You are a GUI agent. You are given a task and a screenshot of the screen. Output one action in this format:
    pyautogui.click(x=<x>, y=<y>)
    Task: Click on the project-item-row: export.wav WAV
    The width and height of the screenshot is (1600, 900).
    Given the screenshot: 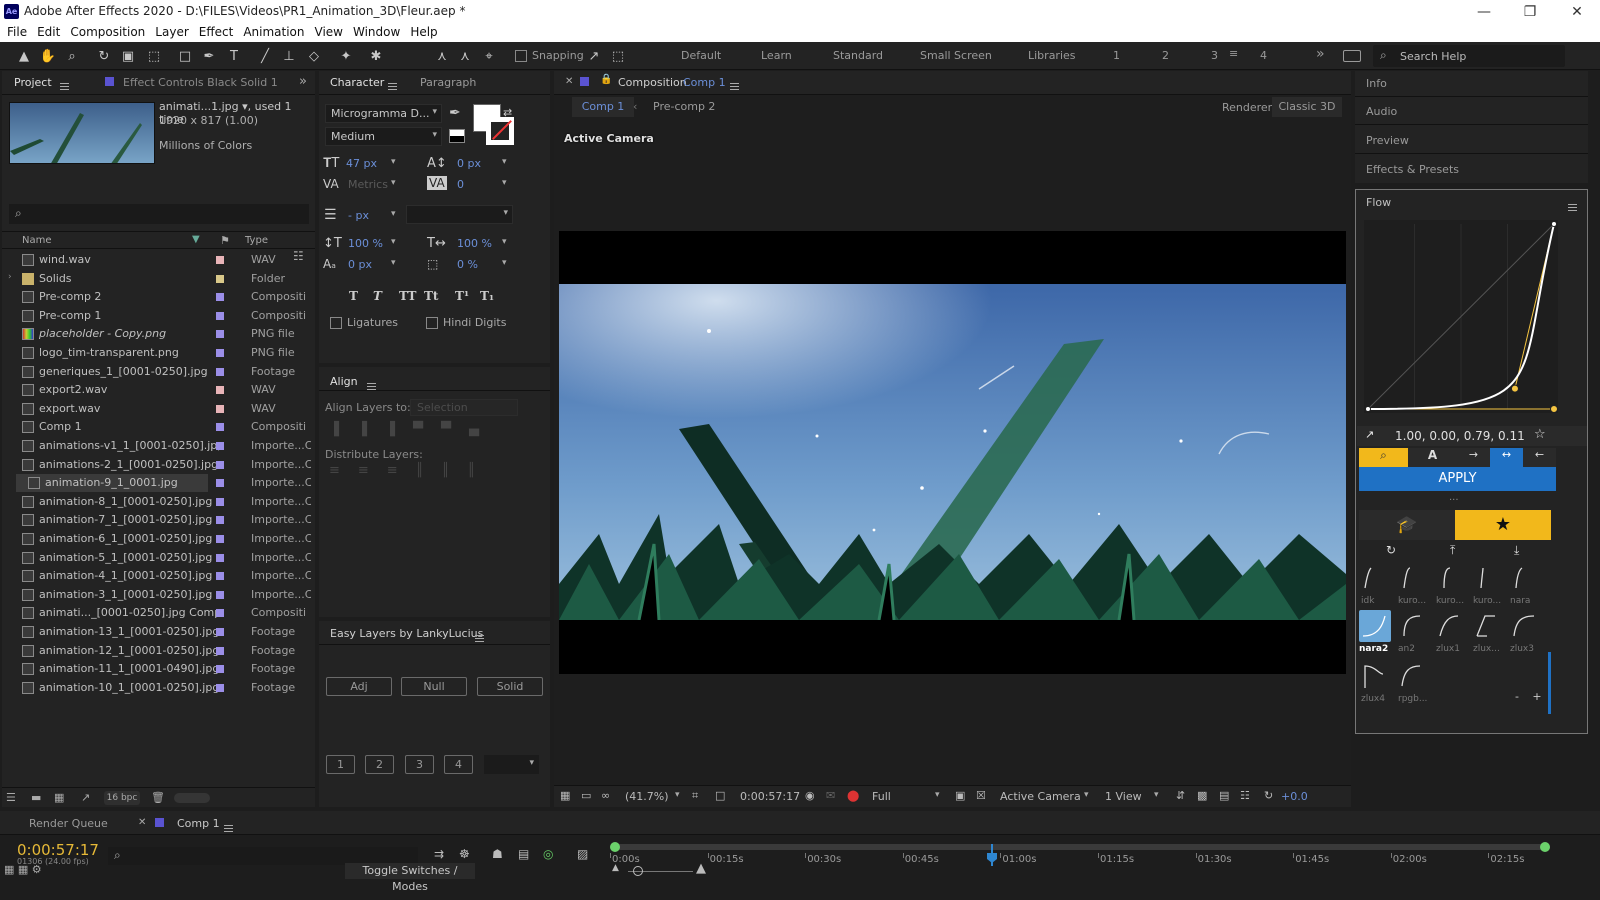 What is the action you would take?
    pyautogui.click(x=161, y=409)
    